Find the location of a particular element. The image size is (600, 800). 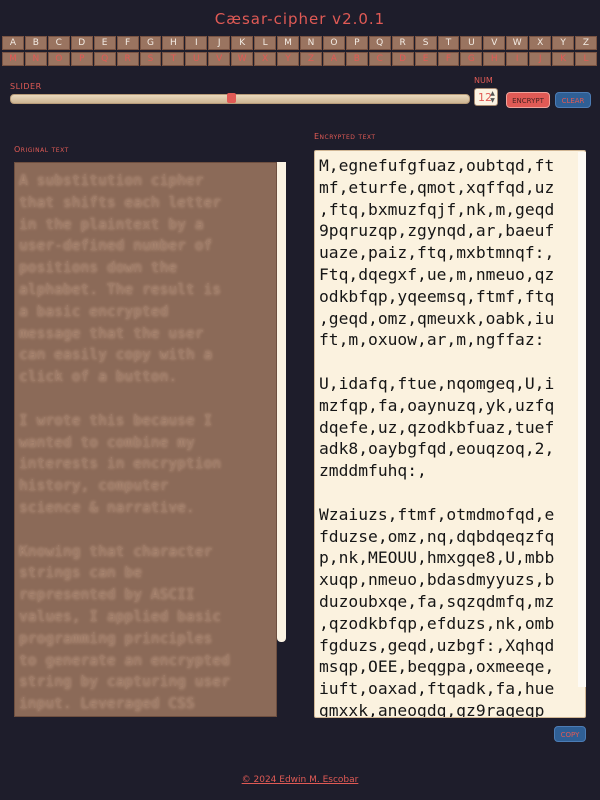

shift-number-input: 12 ▲ ▼ is located at coordinates (486, 97).